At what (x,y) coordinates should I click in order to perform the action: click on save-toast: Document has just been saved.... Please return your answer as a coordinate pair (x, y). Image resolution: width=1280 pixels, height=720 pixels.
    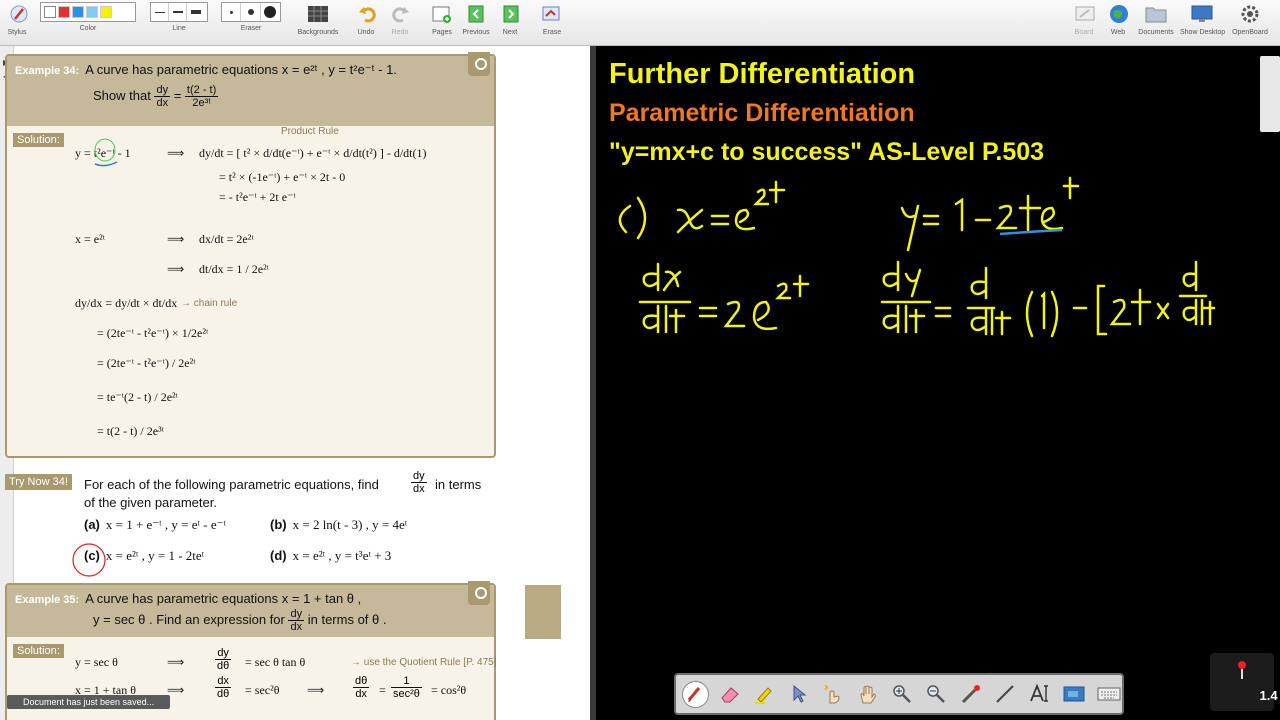
    Looking at the image, I should click on (89, 702).